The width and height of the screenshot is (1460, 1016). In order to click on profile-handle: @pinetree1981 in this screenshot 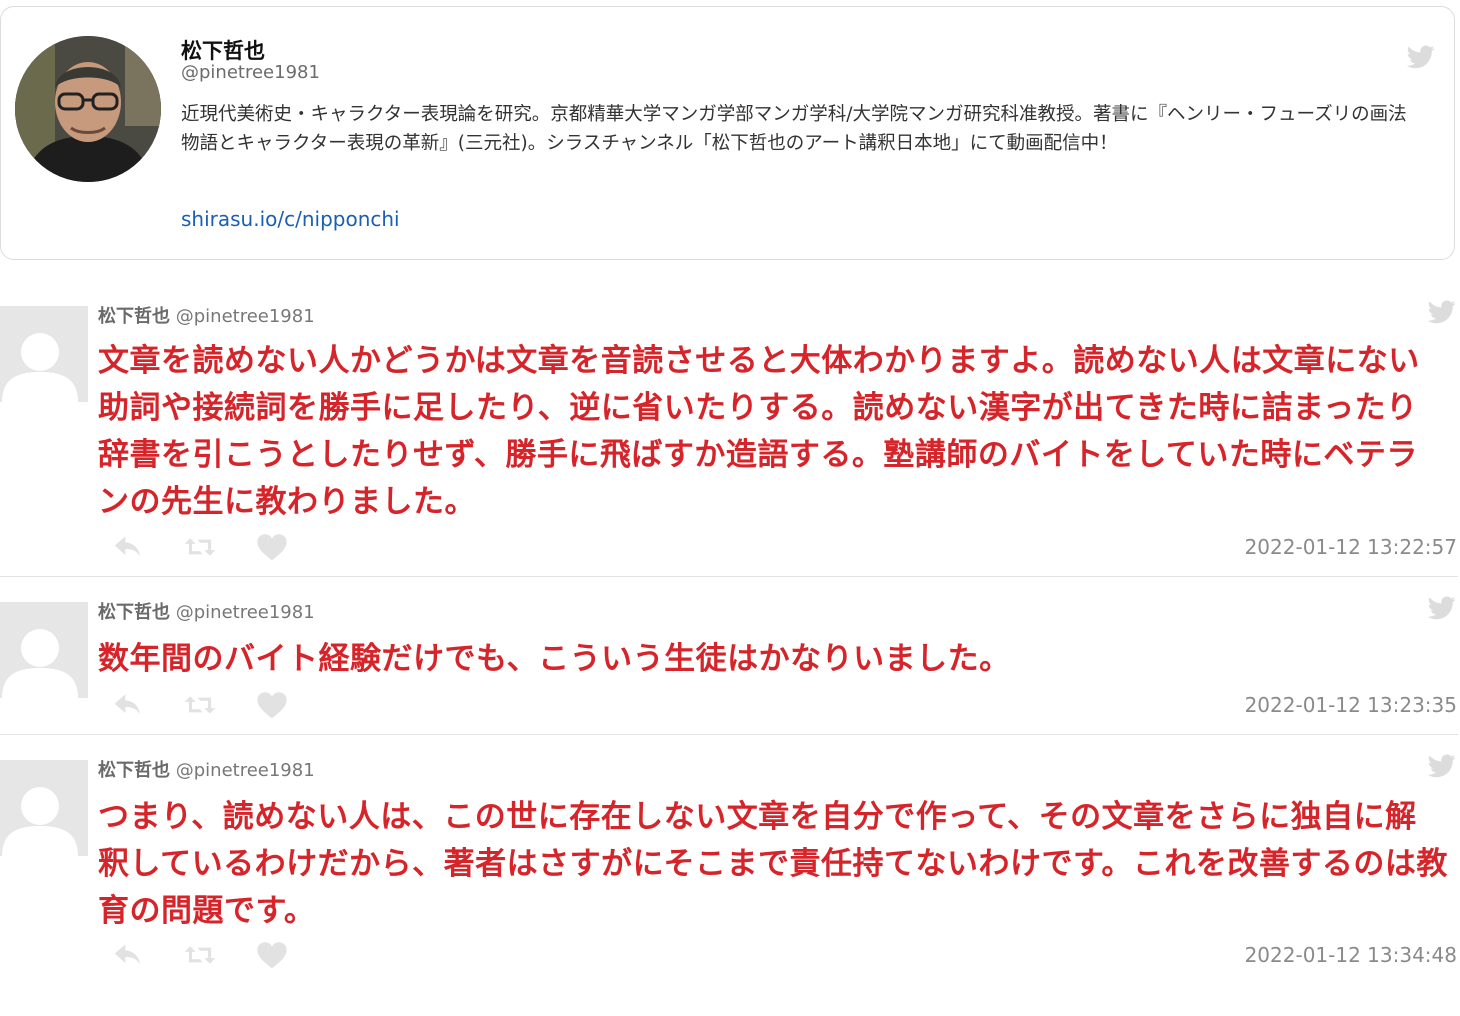, I will do `click(250, 72)`.